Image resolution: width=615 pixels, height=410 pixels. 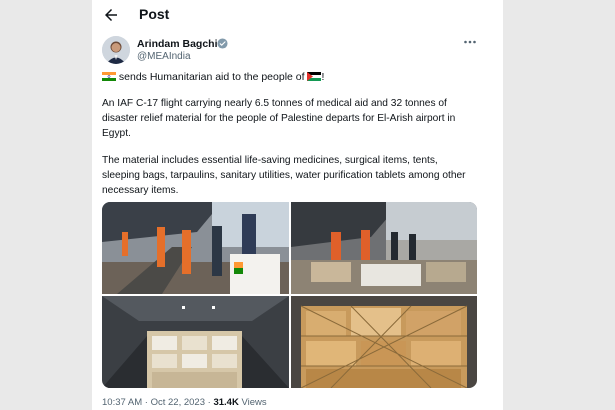 I want to click on post-header: Post, so click(x=297, y=15).